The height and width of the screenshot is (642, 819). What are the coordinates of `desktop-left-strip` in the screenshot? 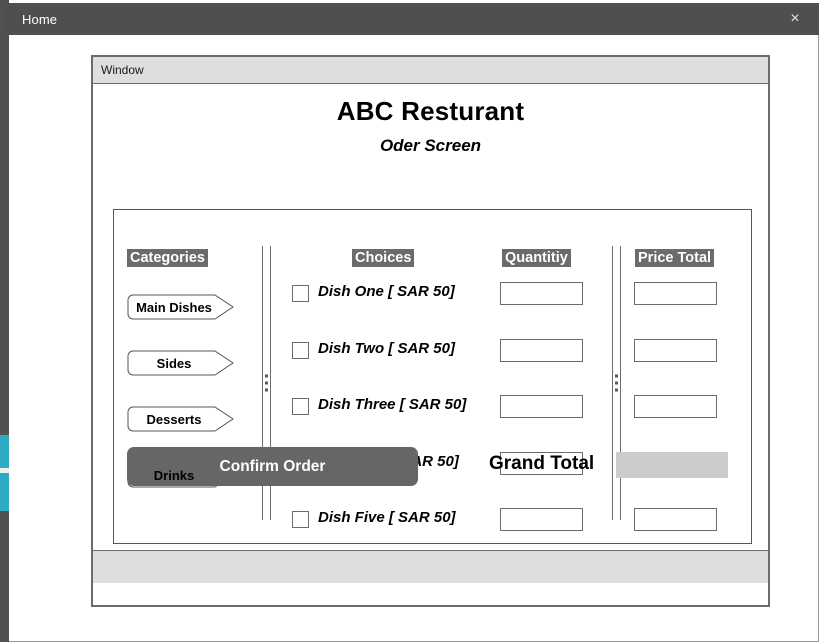 It's located at (4, 321).